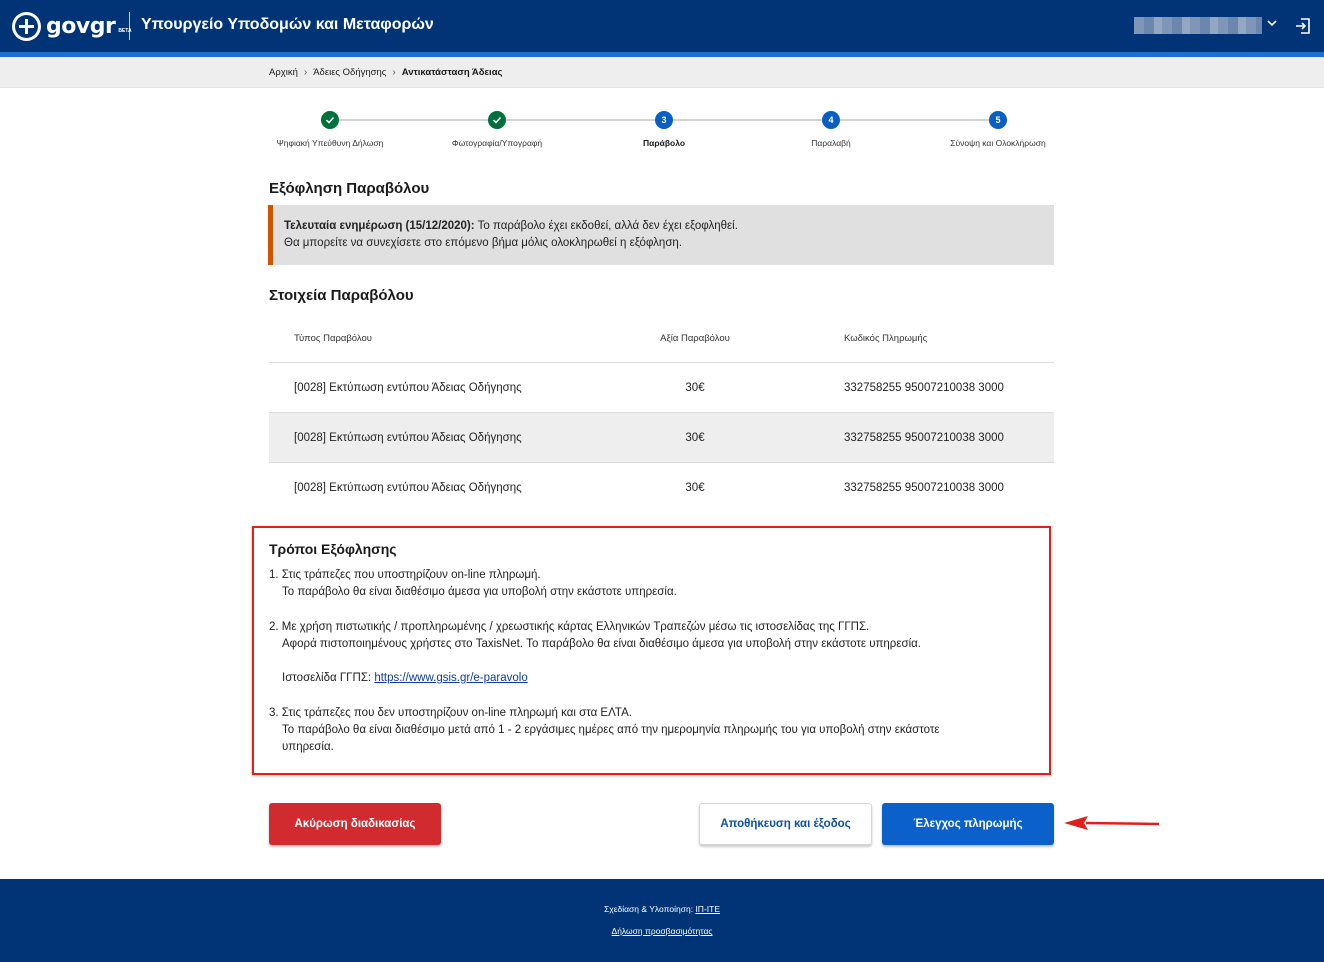  What do you see at coordinates (349, 188) in the screenshot?
I see `page-title: Εξόφληση Παραβόλου` at bounding box center [349, 188].